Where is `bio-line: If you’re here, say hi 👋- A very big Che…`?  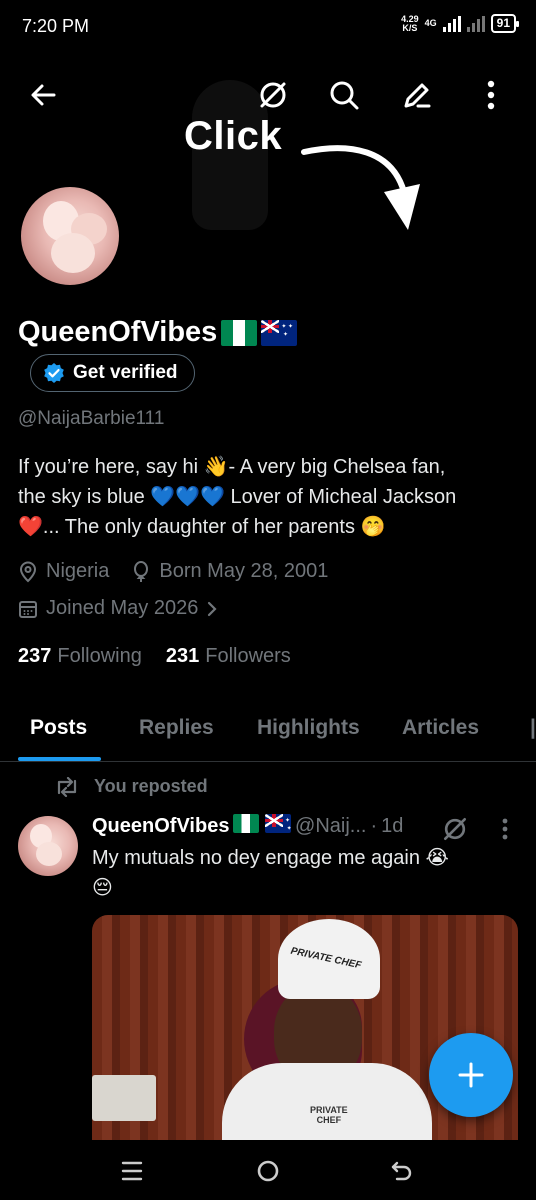 bio-line: If you’re here, say hi 👋- A very big Che… is located at coordinates (232, 467).